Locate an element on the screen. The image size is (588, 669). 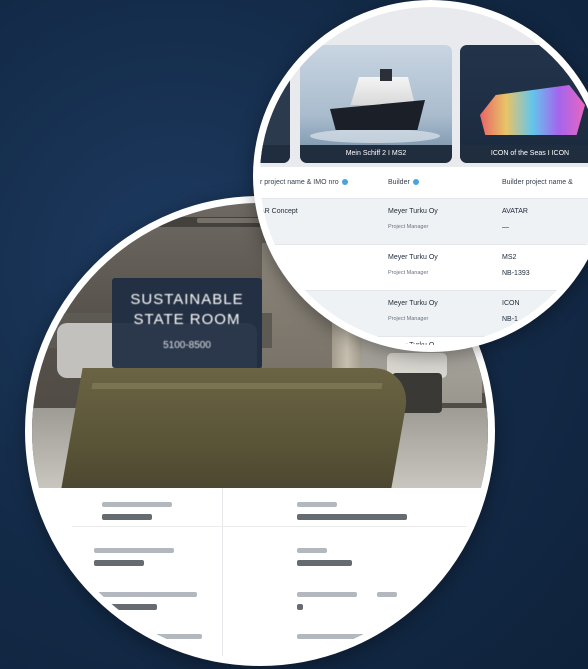
cell-project: AR Concept is located at coordinates (279, 211).